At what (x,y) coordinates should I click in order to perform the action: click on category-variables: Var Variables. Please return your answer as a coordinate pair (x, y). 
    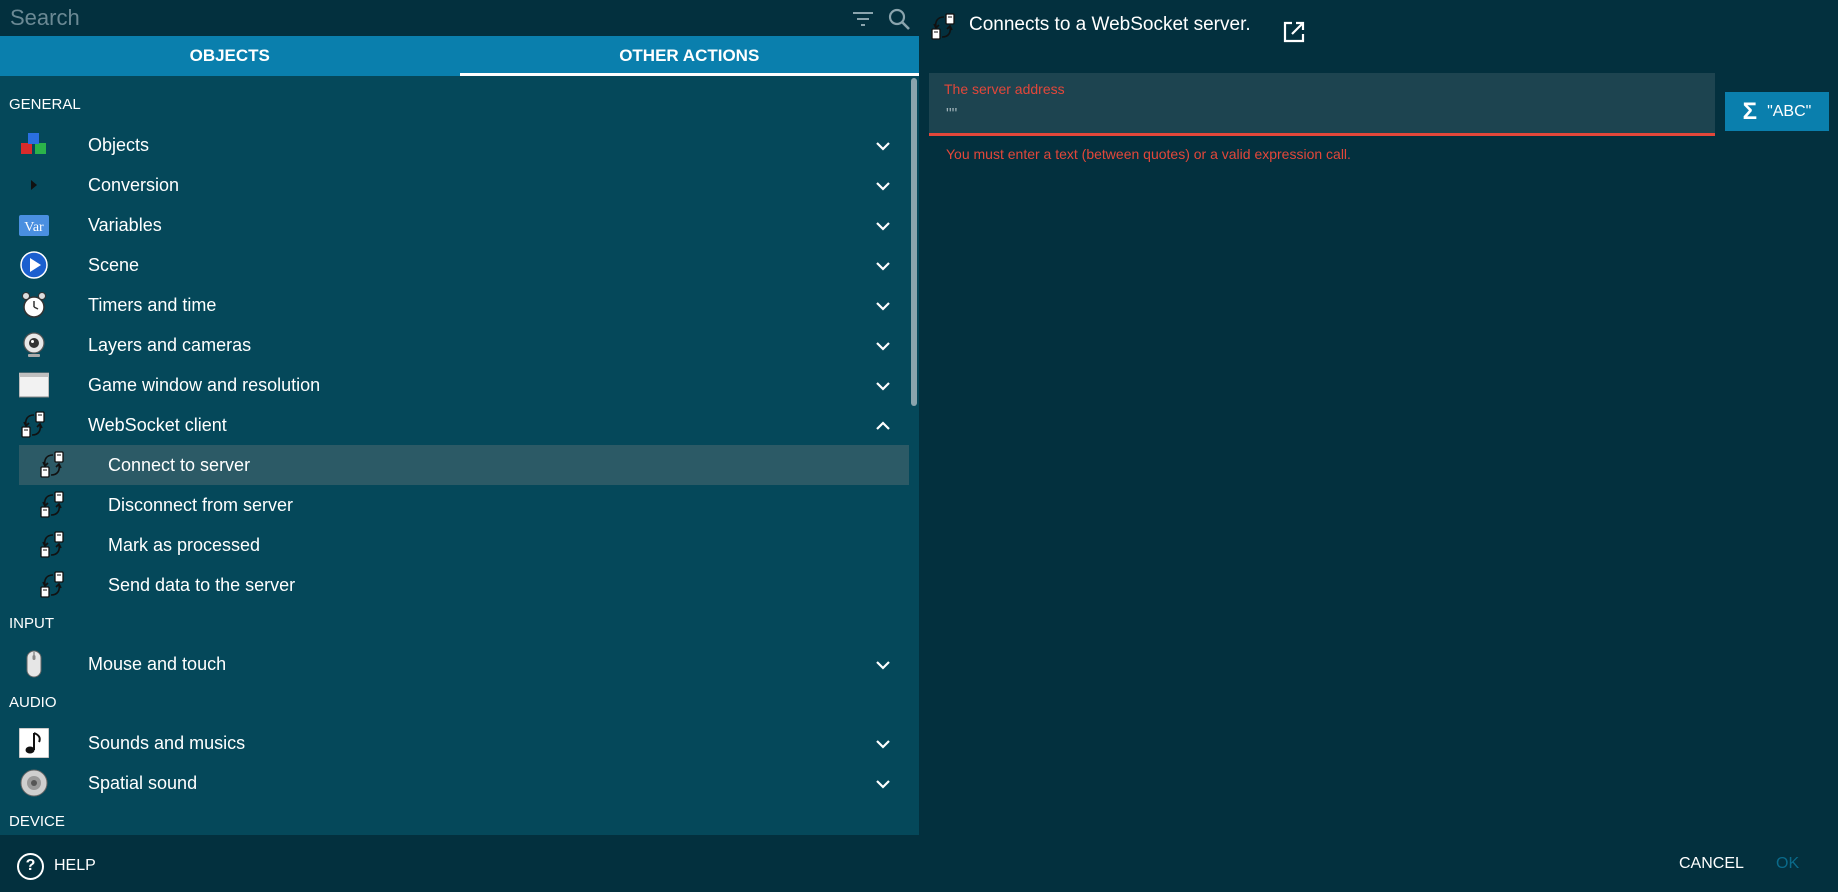
    Looking at the image, I should click on (454, 225).